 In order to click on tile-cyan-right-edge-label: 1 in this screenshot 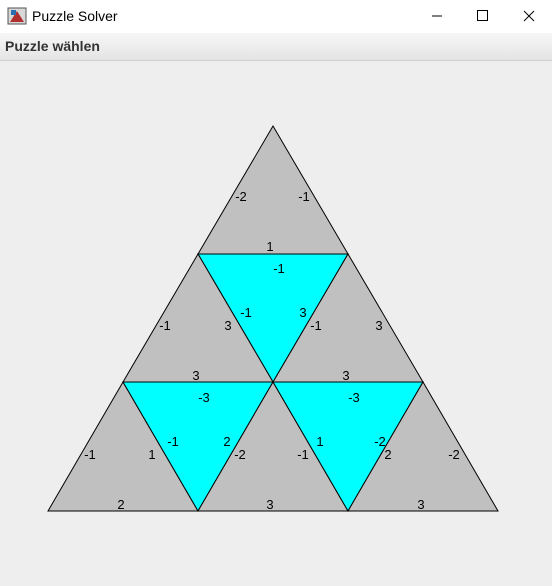, I will do `click(319, 441)`.